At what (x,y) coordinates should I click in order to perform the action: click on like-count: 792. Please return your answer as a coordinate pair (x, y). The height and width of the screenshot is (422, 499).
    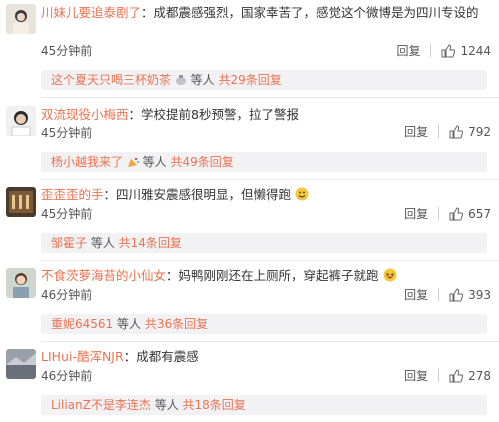
    Looking at the image, I should click on (479, 131).